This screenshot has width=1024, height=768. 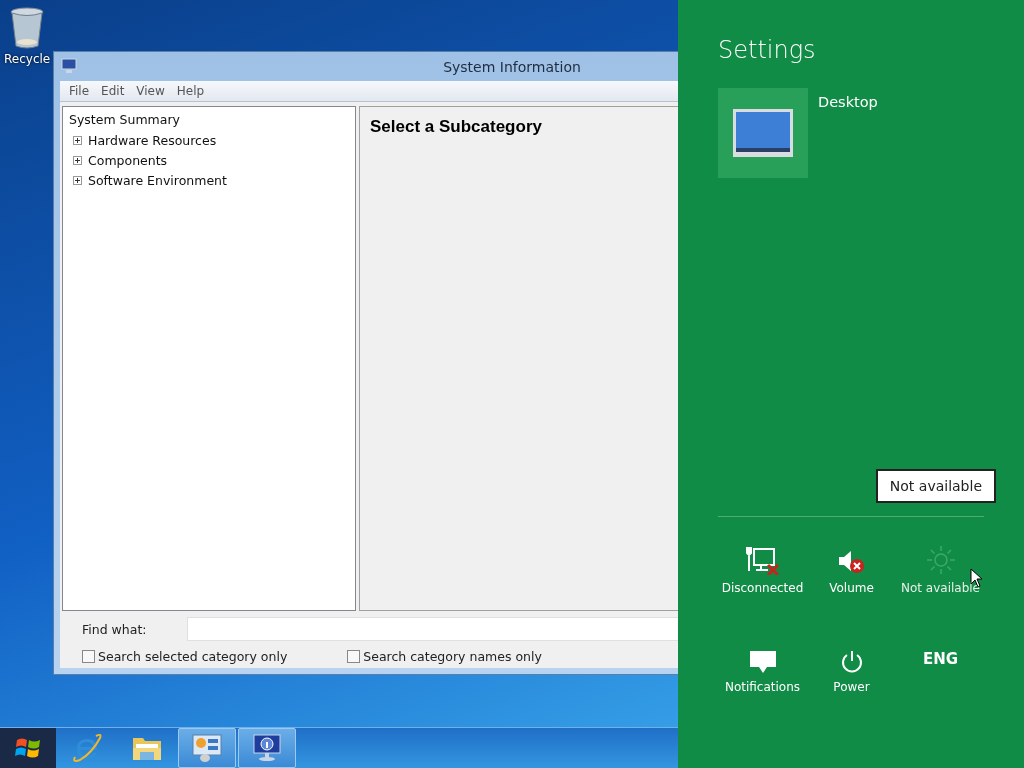 I want to click on quick-setting-label: Disconnected, so click(x=762, y=588).